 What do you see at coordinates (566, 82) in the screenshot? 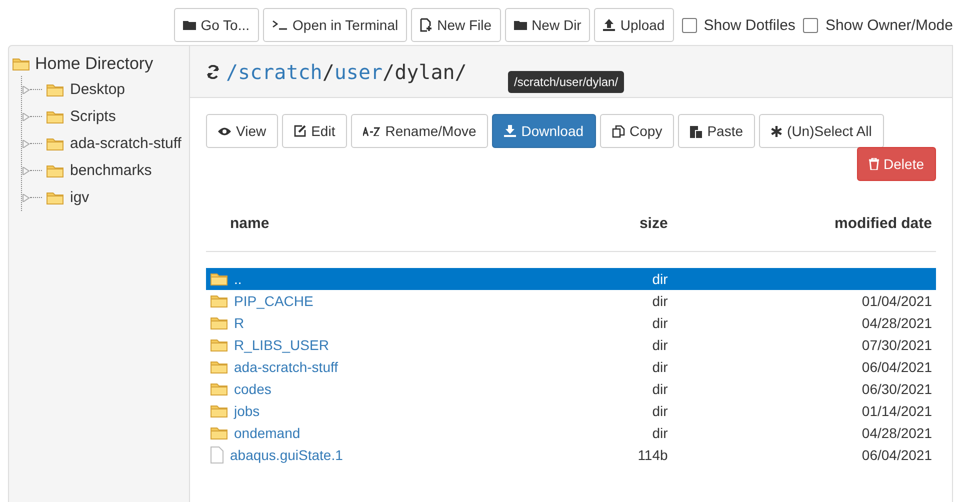
I see `tooltip: /scratch/user/dylan/` at bounding box center [566, 82].